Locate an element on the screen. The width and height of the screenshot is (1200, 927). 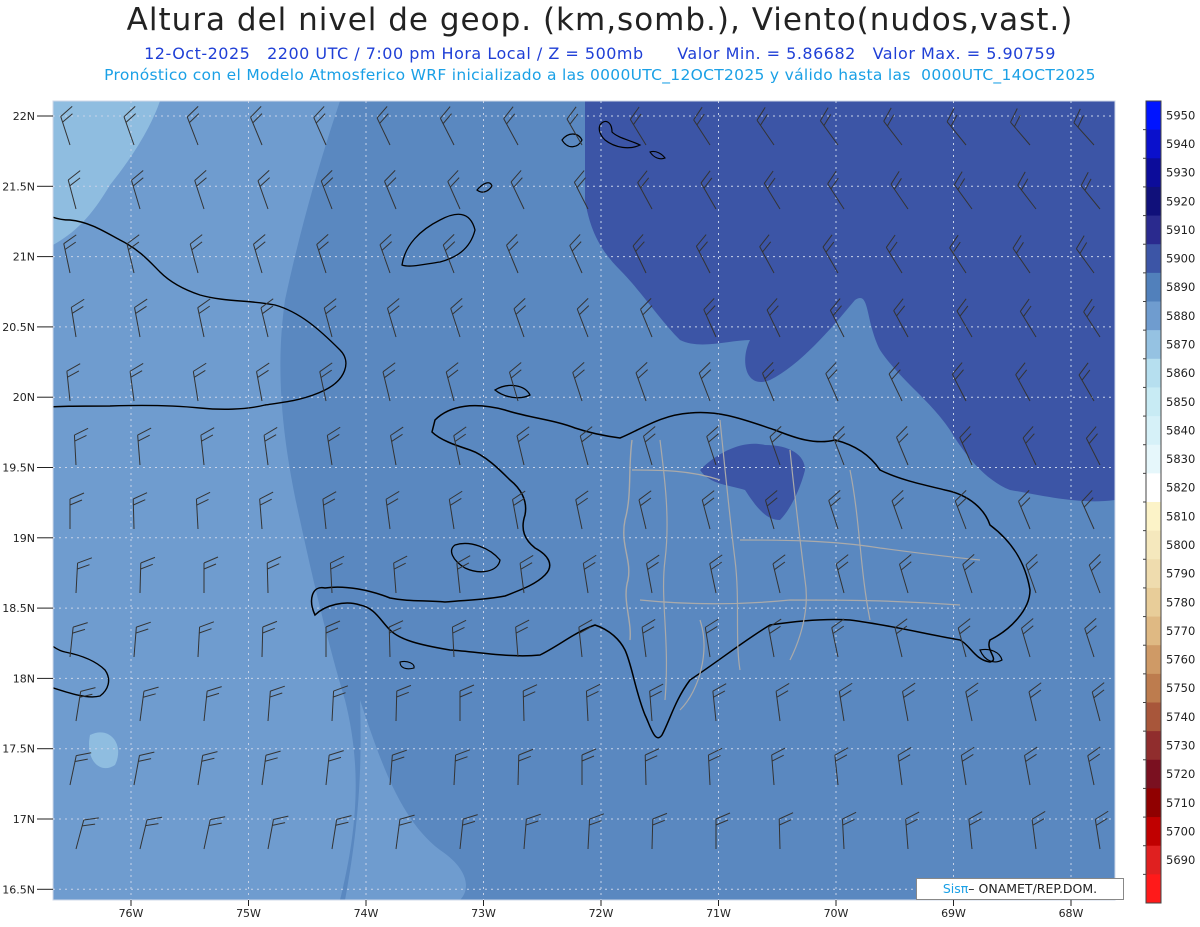
colorbar-label: 5860 is located at coordinates (1180, 373).